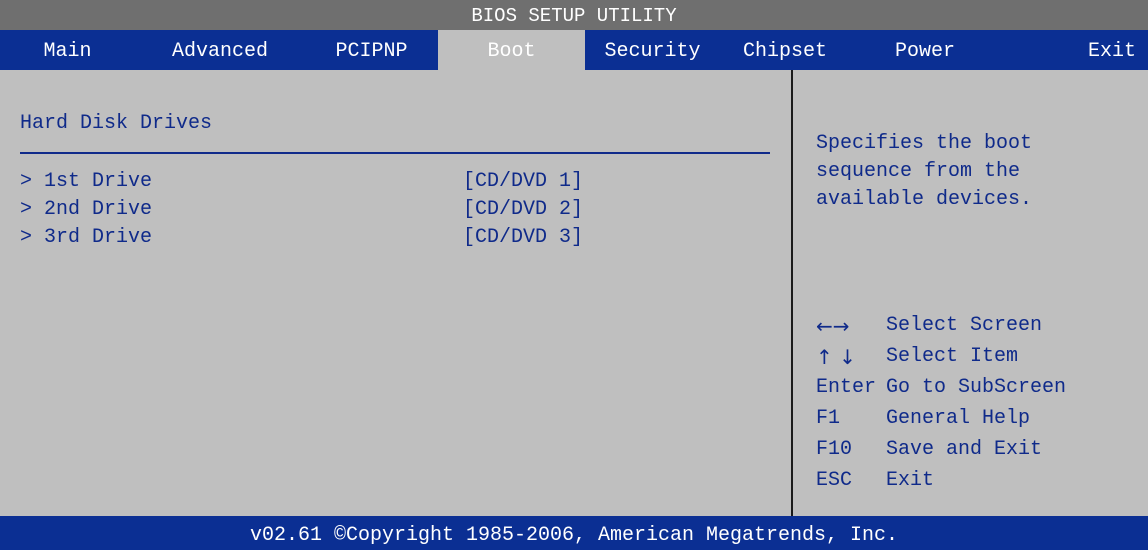  Describe the element at coordinates (836, 357) in the screenshot. I see `up-down-arrow-icon: ↑ ↓` at that location.